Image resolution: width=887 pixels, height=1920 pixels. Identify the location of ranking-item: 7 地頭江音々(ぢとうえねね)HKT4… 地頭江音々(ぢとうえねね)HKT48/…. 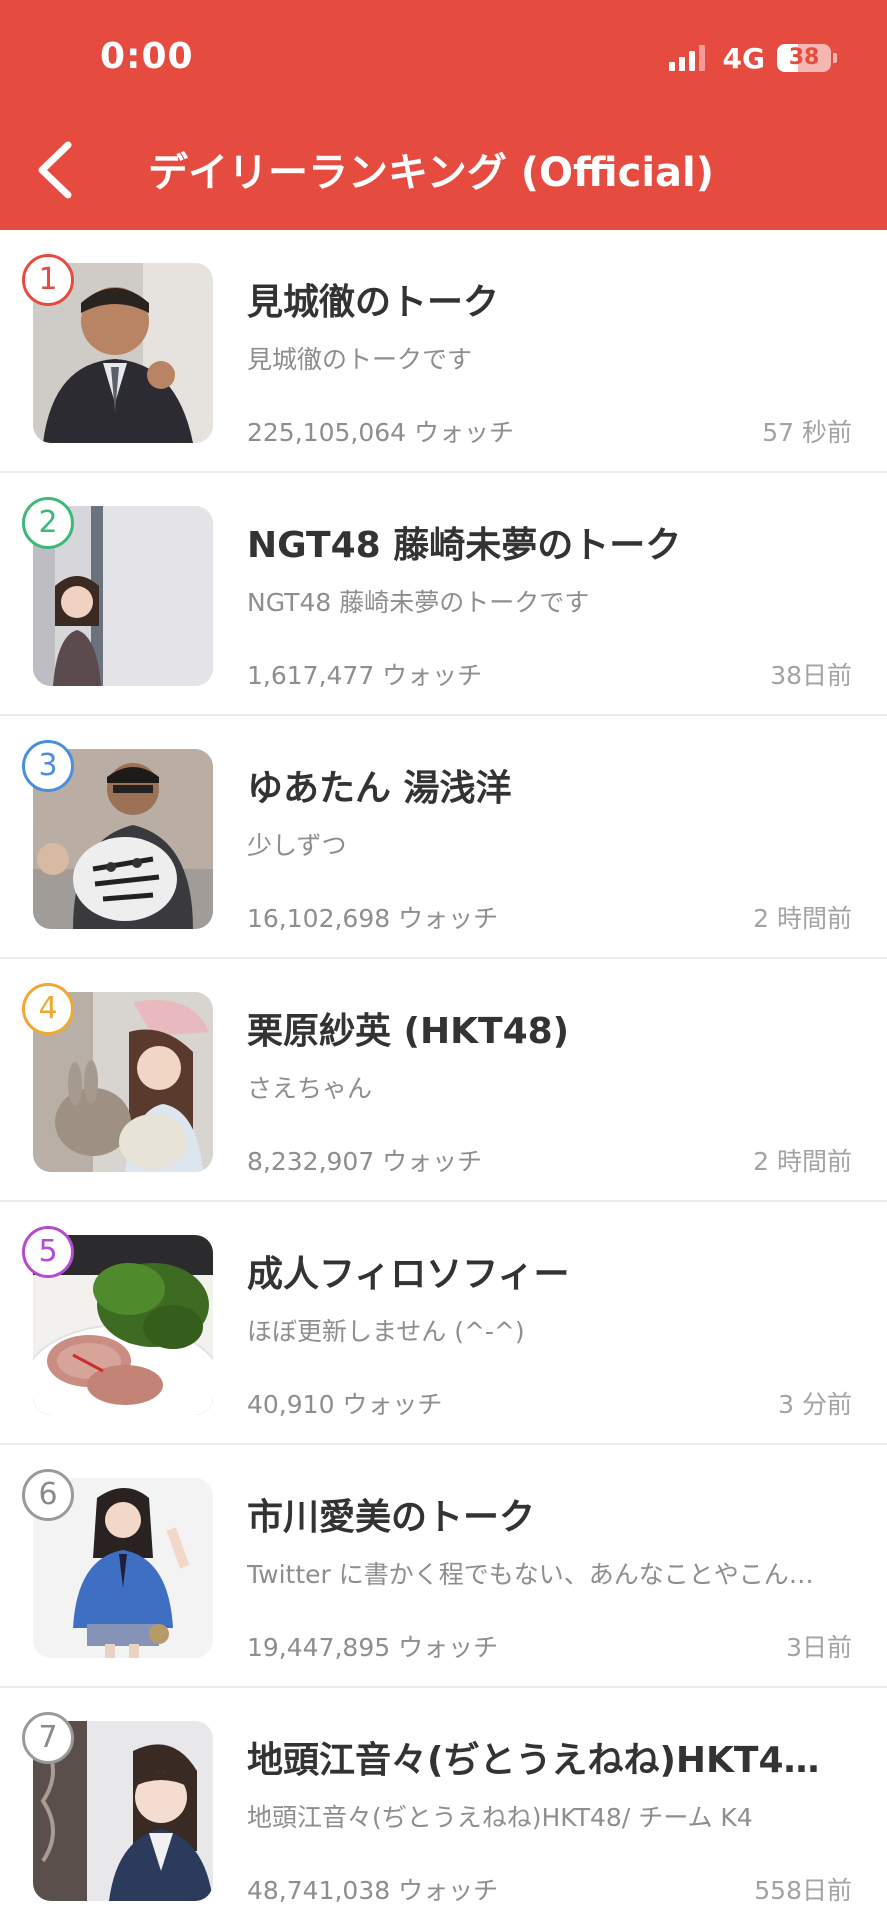
(443, 1804).